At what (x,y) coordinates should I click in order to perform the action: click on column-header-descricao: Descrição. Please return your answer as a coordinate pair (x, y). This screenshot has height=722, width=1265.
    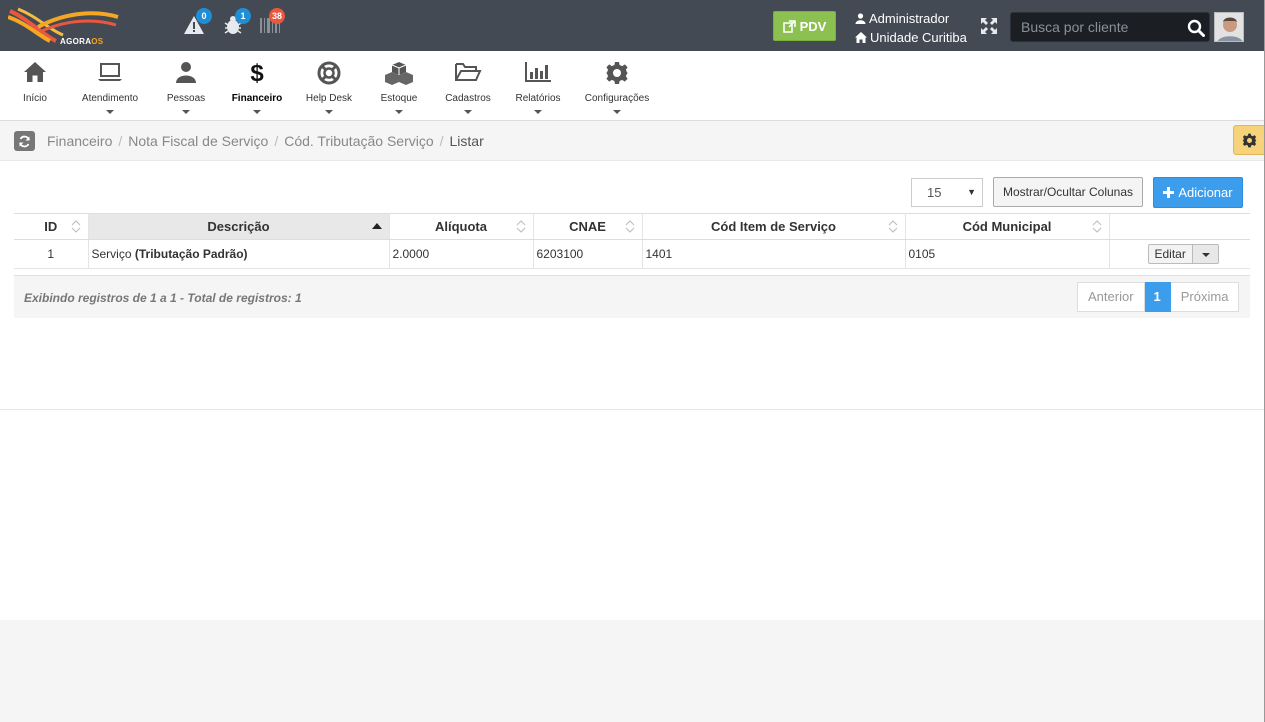
    Looking at the image, I should click on (239, 226).